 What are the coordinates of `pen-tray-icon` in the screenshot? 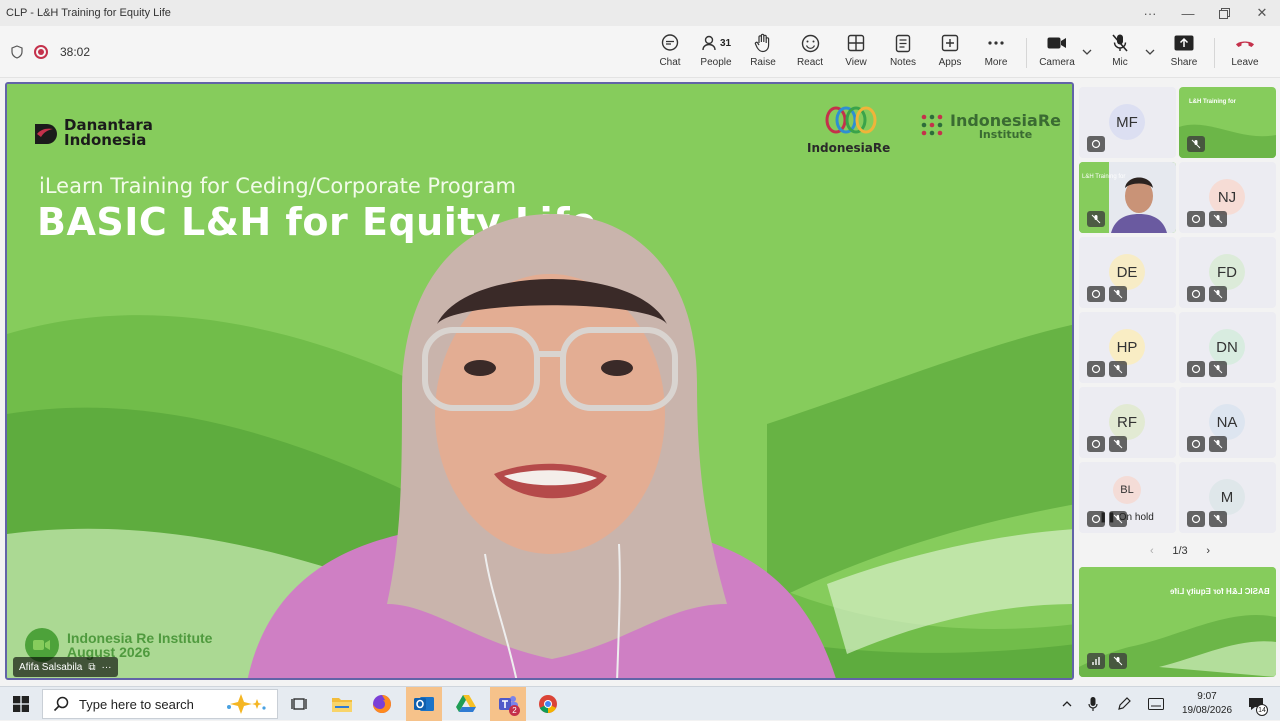 It's located at (1124, 704).